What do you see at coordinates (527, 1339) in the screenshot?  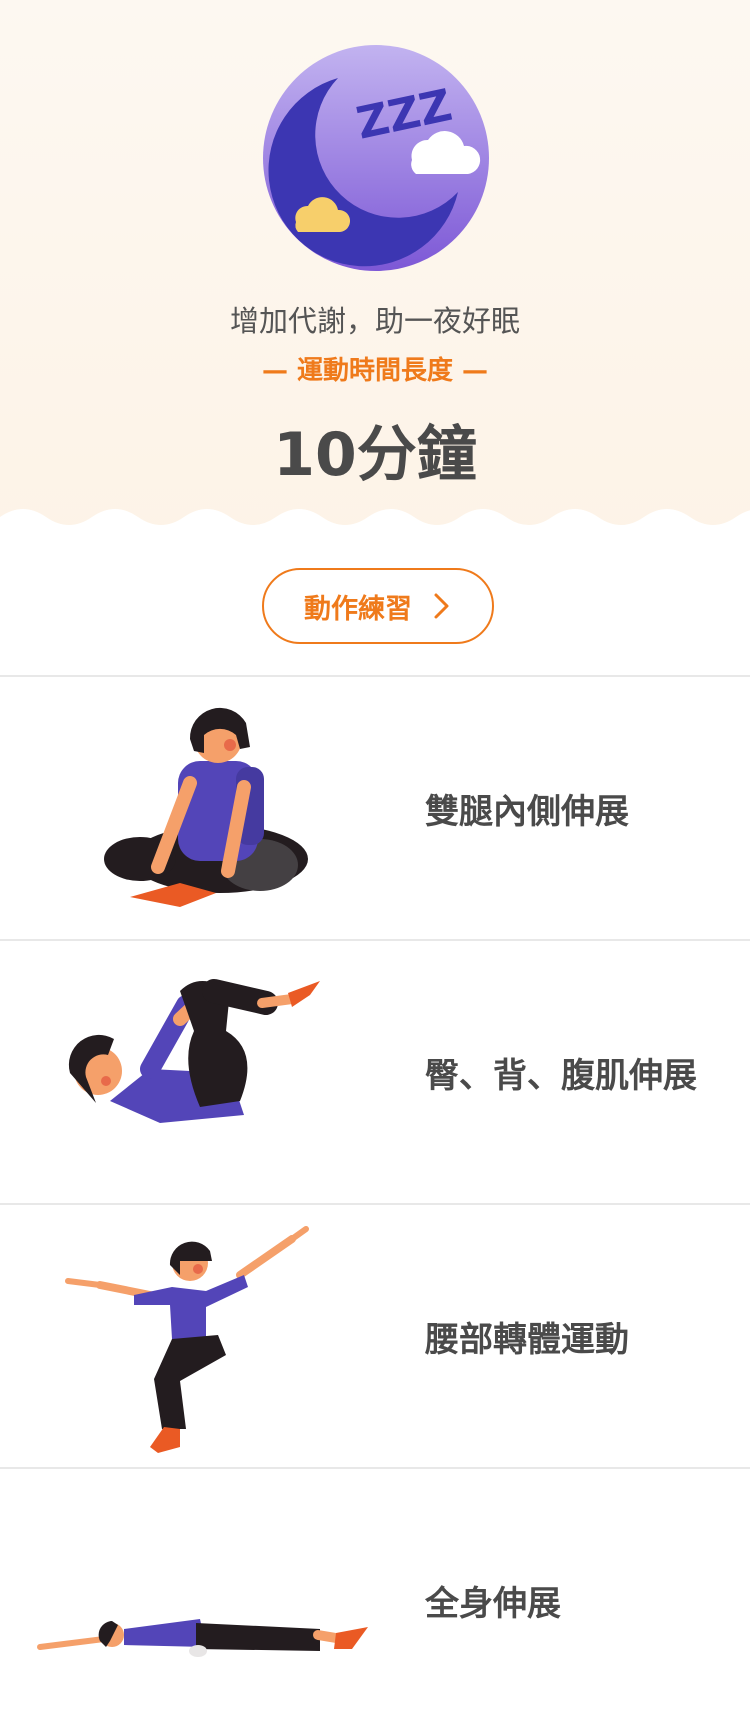 I see `exercise-name: 腰部轉體運動` at bounding box center [527, 1339].